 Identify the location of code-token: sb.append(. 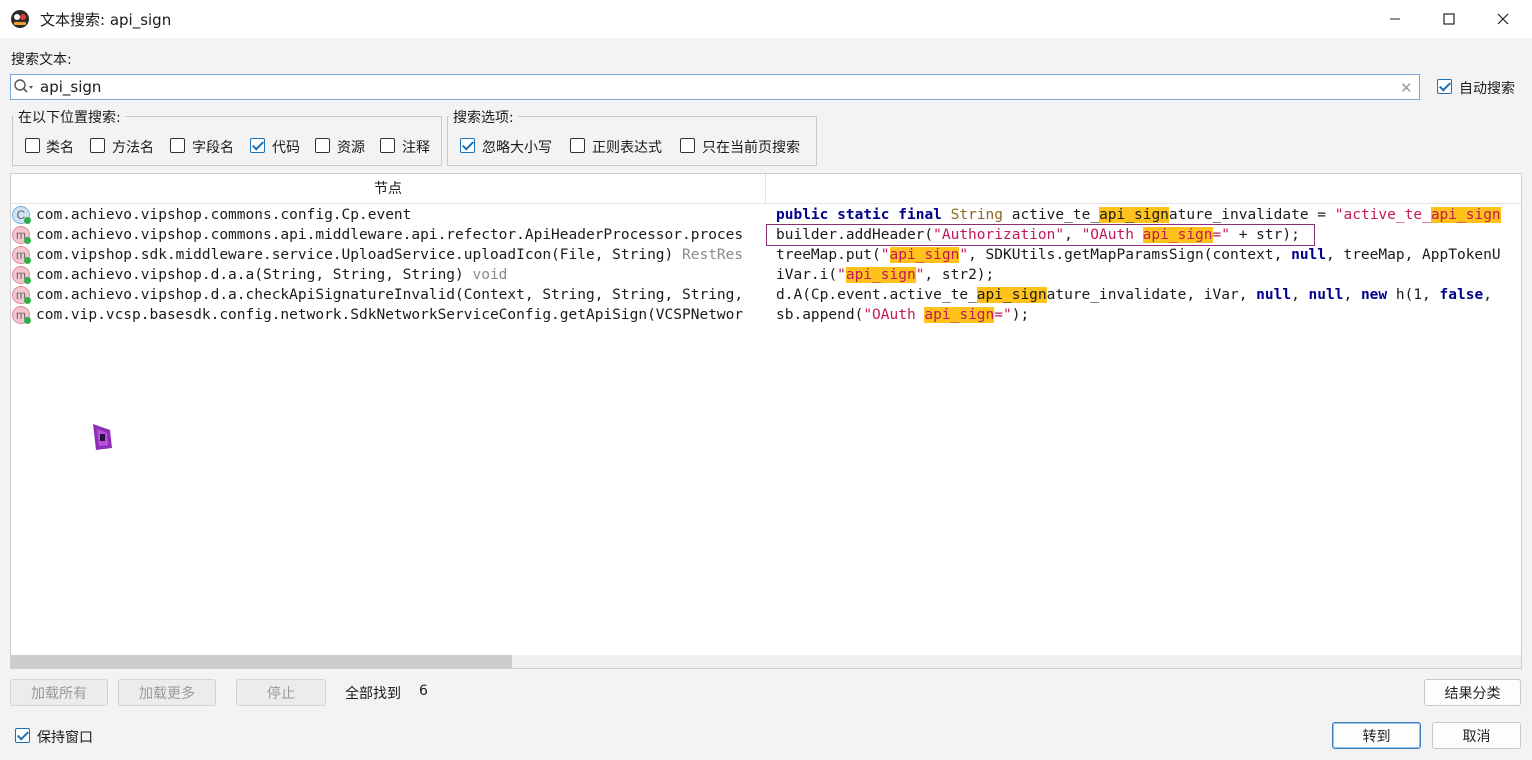
(820, 315).